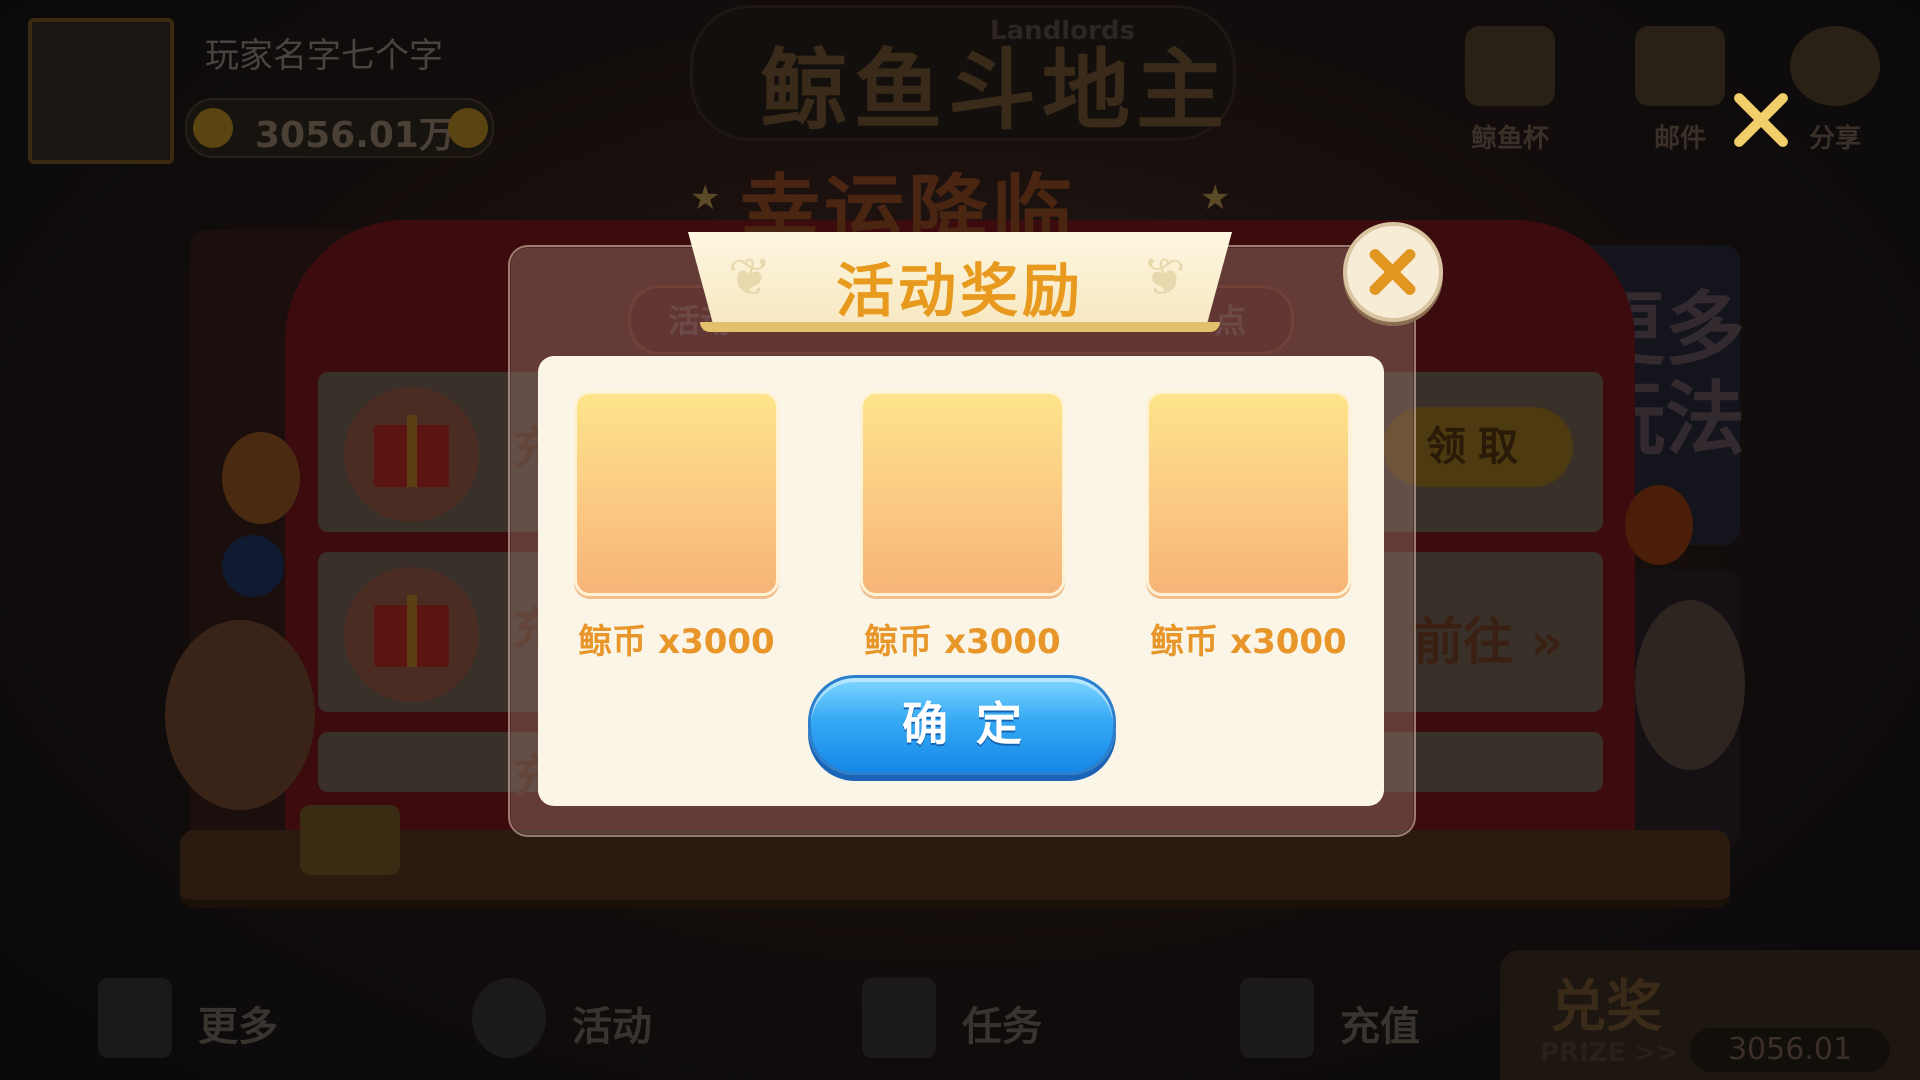 The width and height of the screenshot is (1920, 1080). I want to click on nav-recharge: 充值, so click(1340, 1020).